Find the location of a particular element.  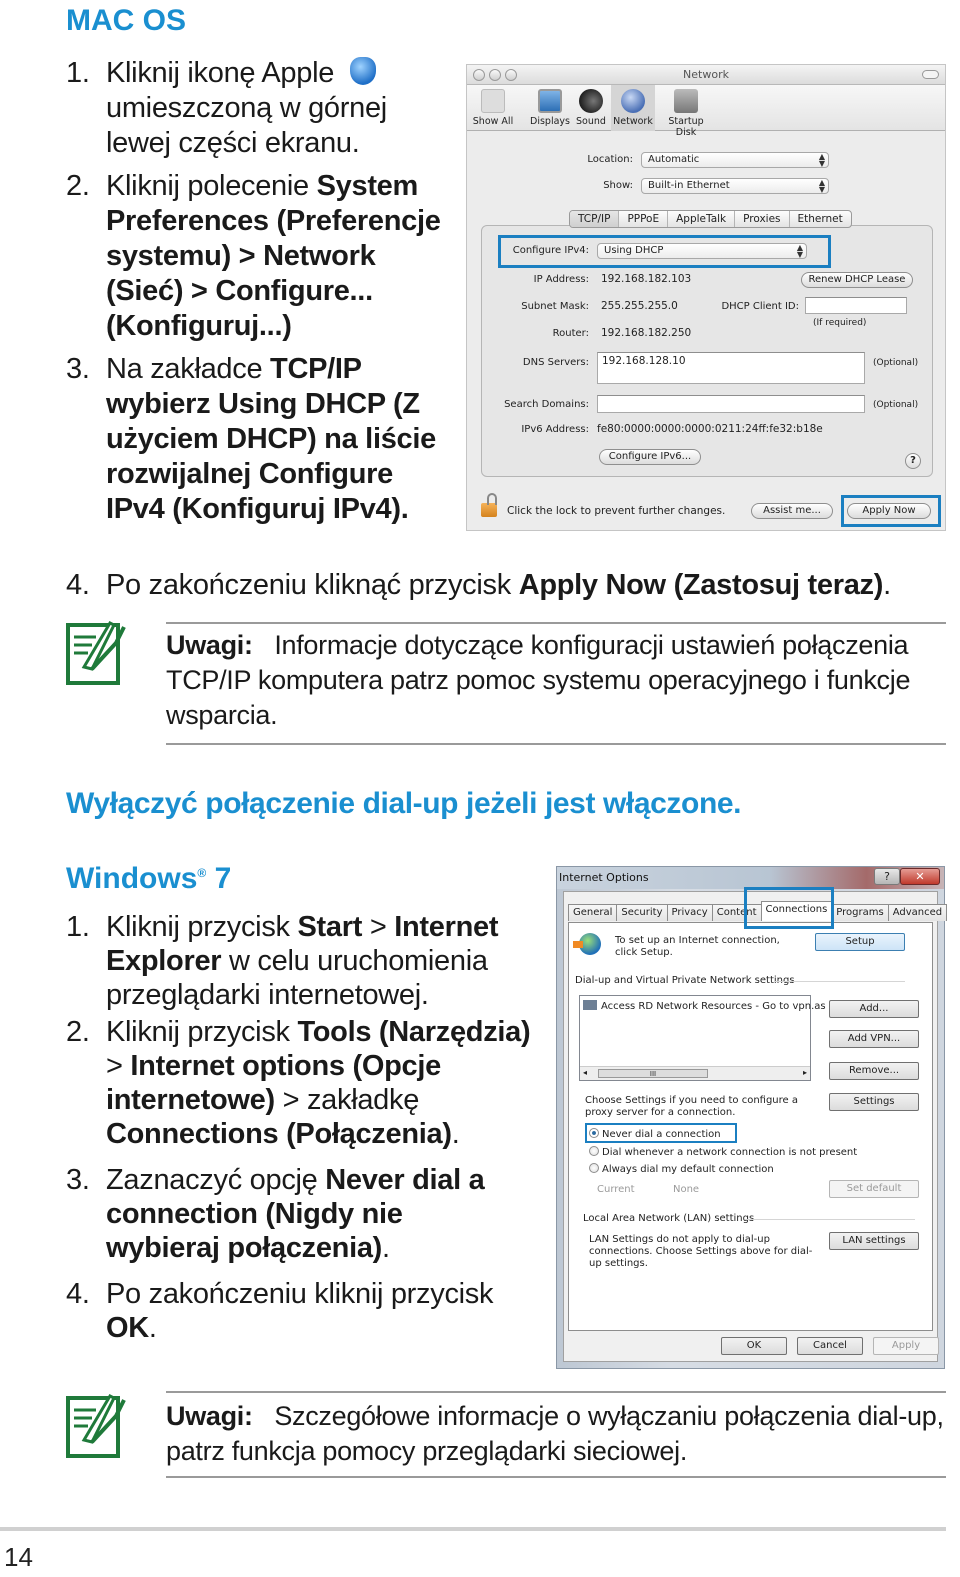

lan-settings-button: LAN settings is located at coordinates (874, 1241).